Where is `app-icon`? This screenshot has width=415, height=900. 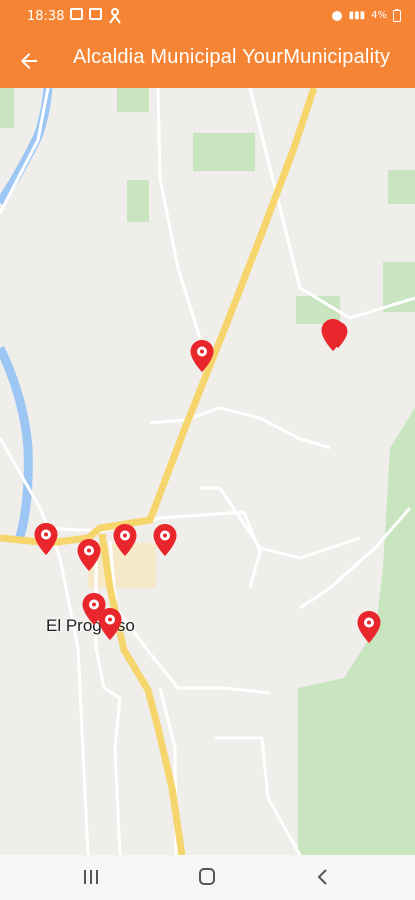
app-icon is located at coordinates (95, 14).